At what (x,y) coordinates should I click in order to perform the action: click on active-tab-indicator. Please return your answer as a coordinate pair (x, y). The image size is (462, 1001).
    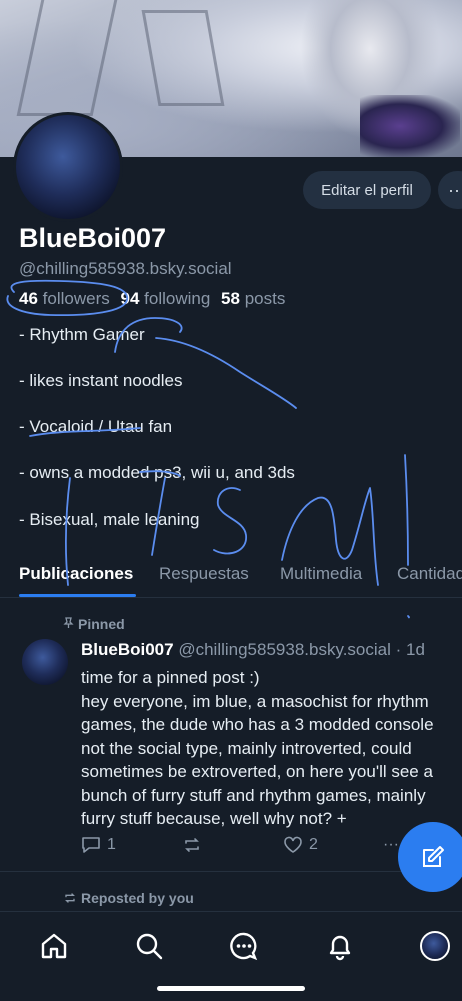
    Looking at the image, I should click on (77, 595).